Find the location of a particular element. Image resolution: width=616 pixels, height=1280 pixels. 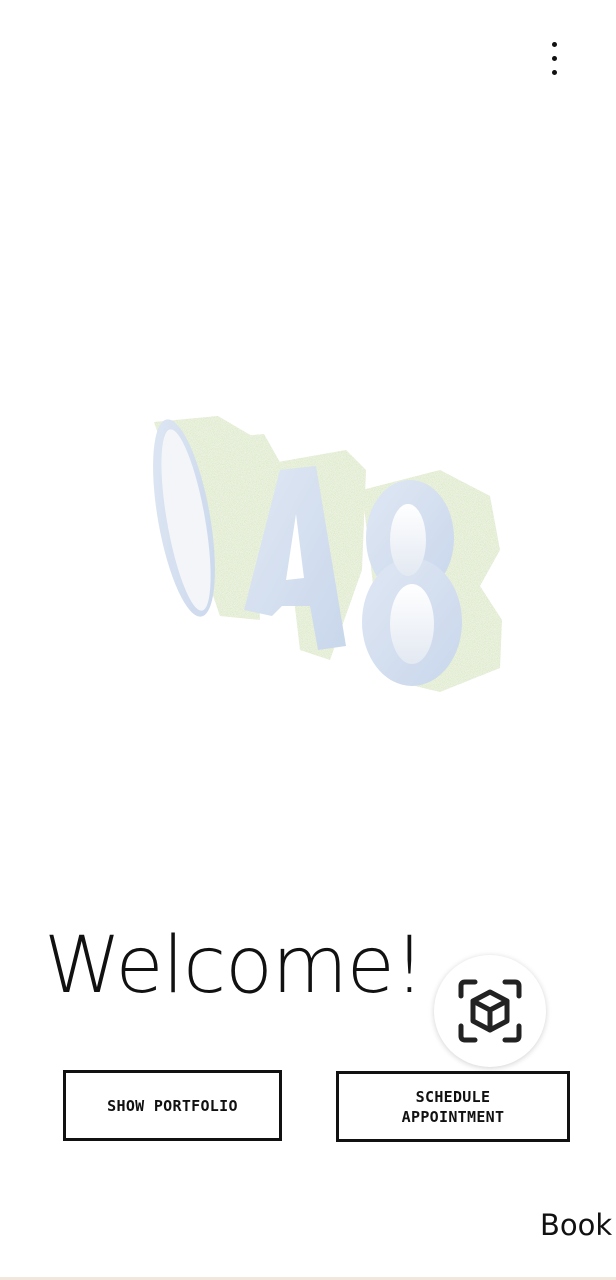

a8-logo-graphic is located at coordinates (327, 554).